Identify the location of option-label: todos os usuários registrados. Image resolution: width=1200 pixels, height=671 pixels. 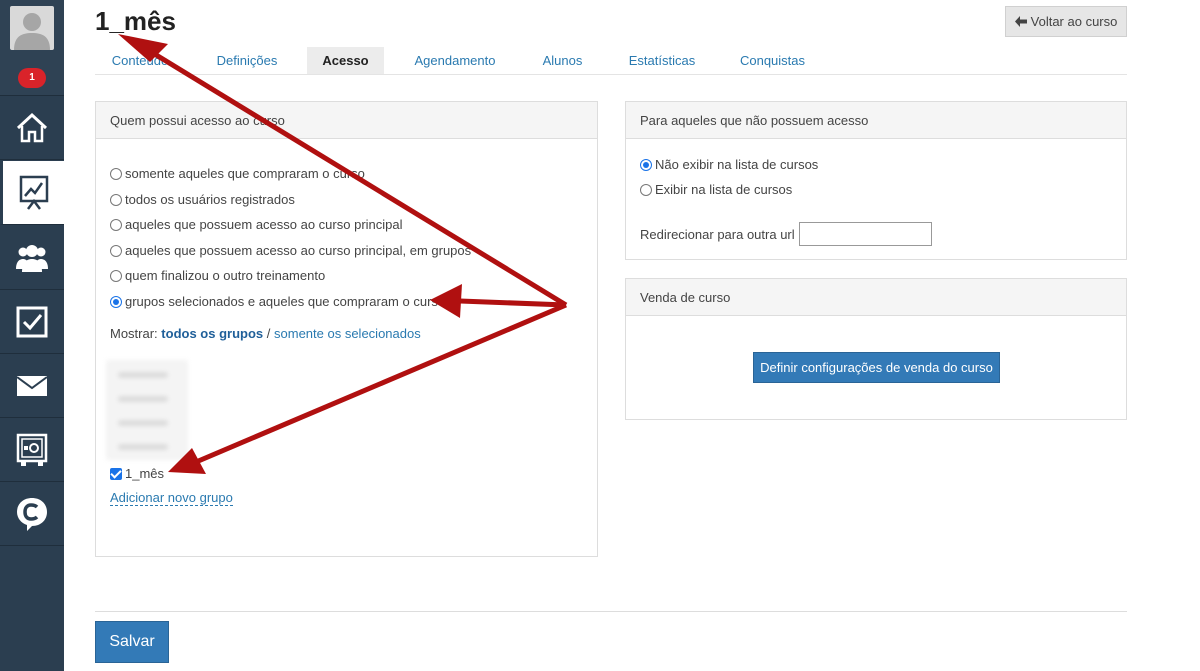
(210, 199).